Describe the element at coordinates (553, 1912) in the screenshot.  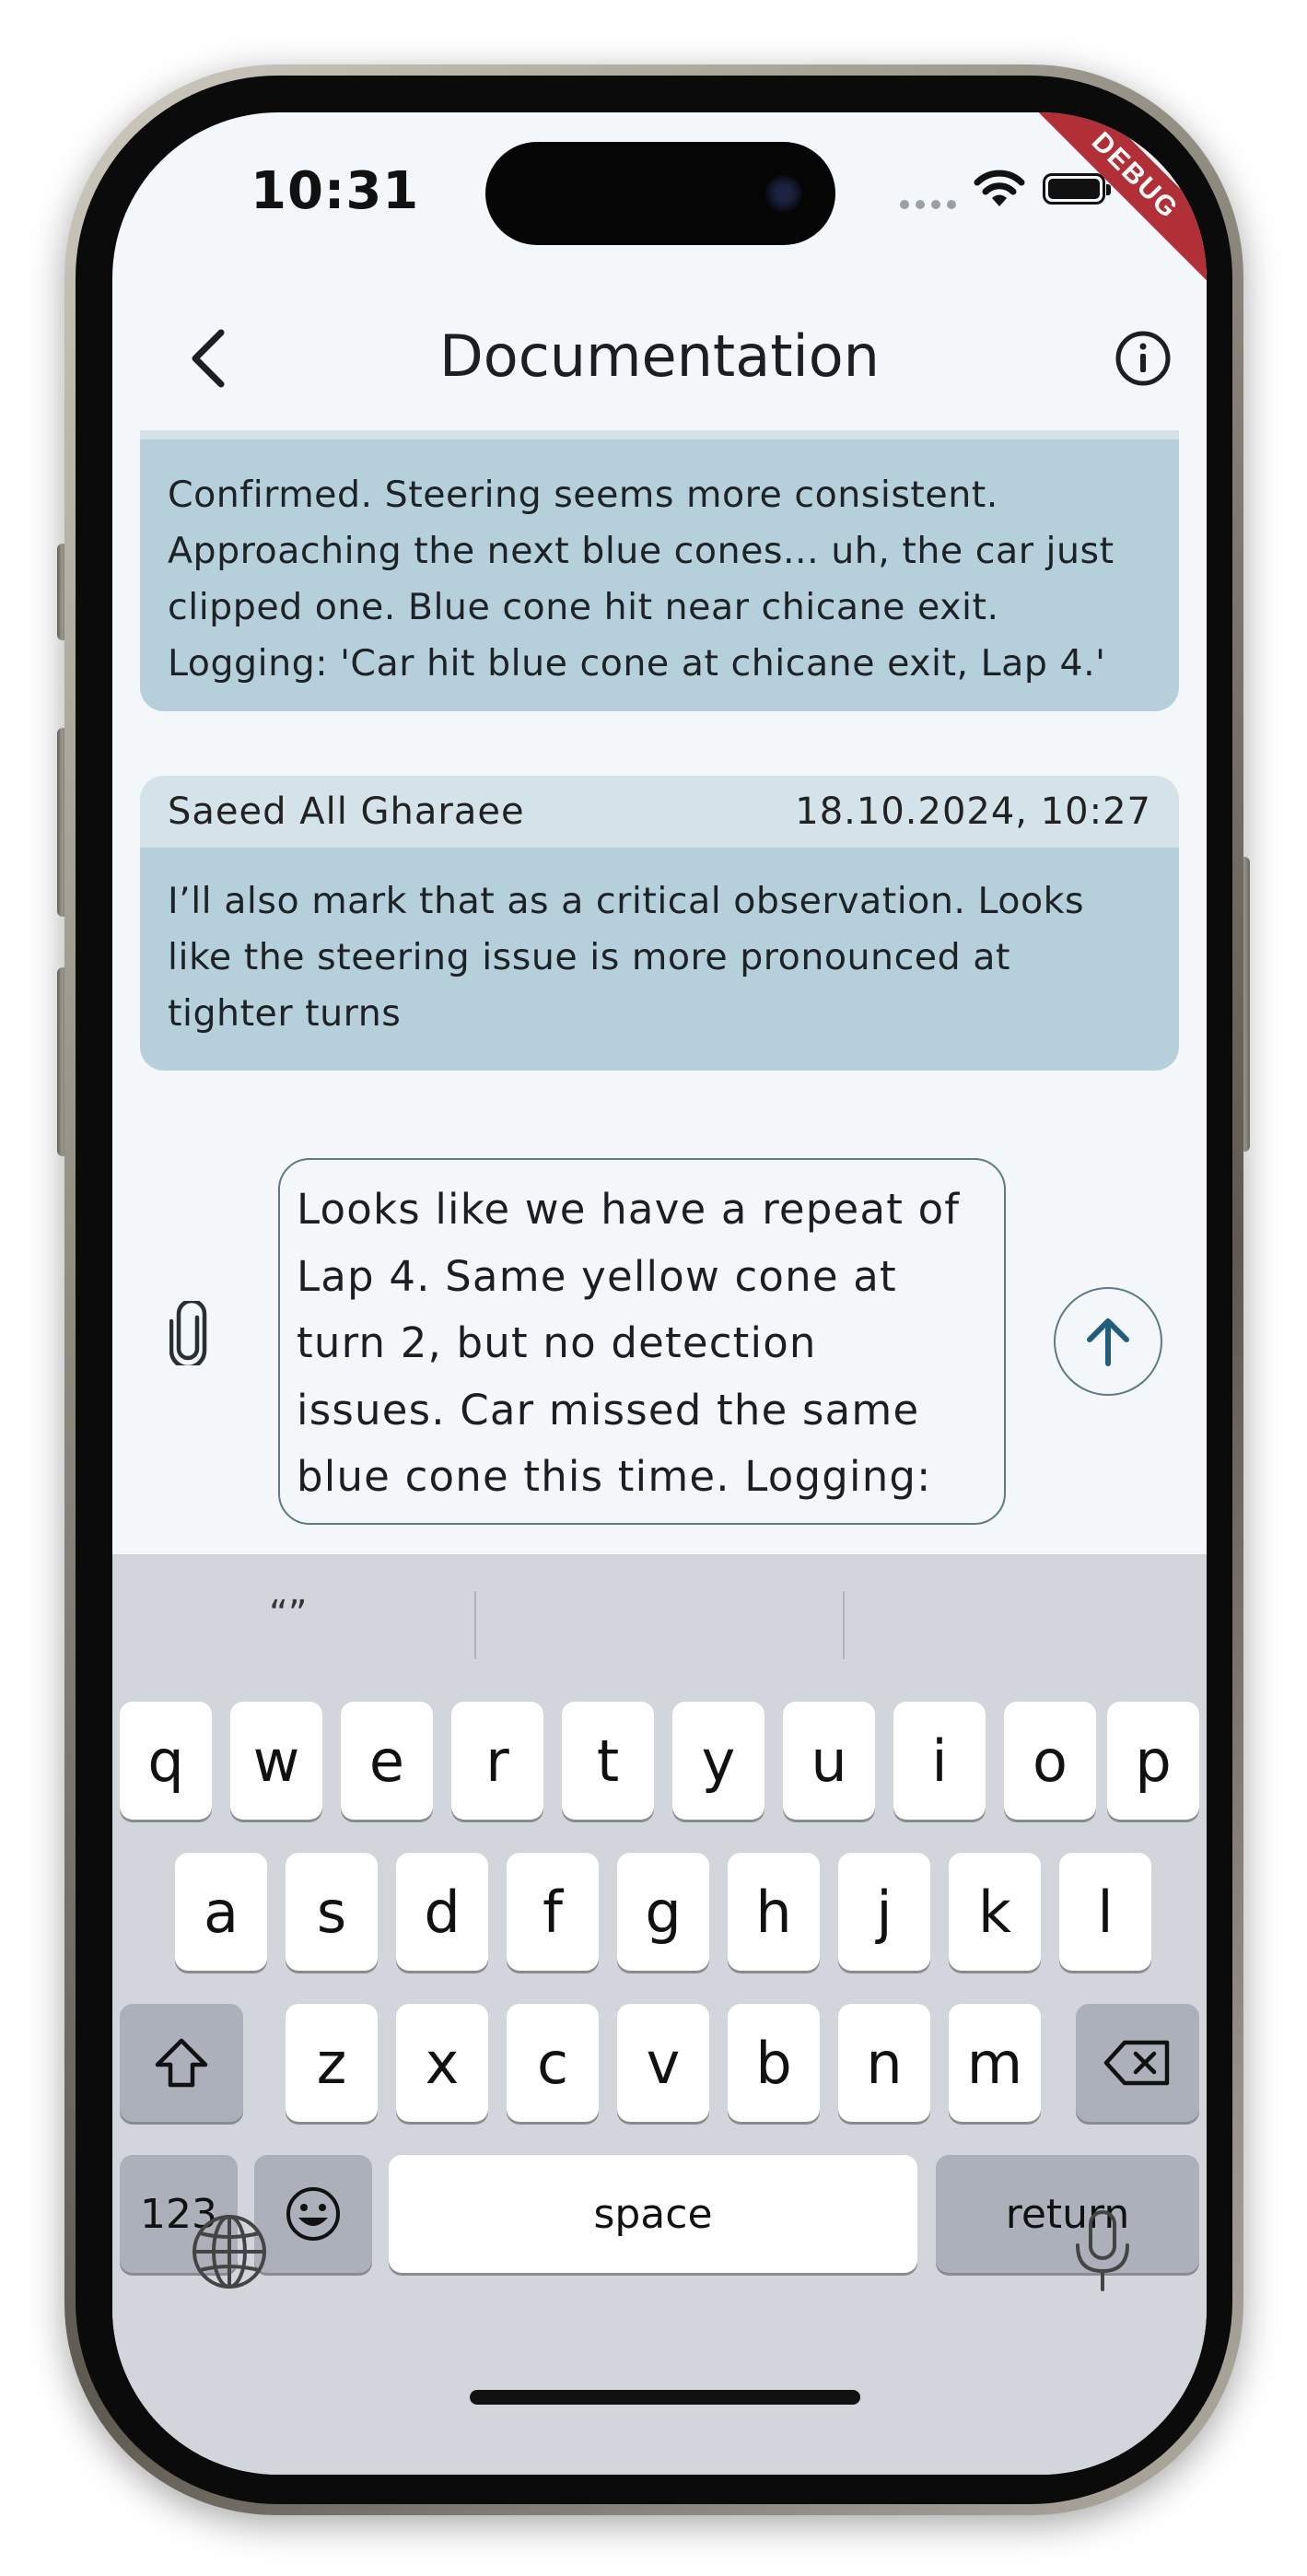
I see `key-f: f` at that location.